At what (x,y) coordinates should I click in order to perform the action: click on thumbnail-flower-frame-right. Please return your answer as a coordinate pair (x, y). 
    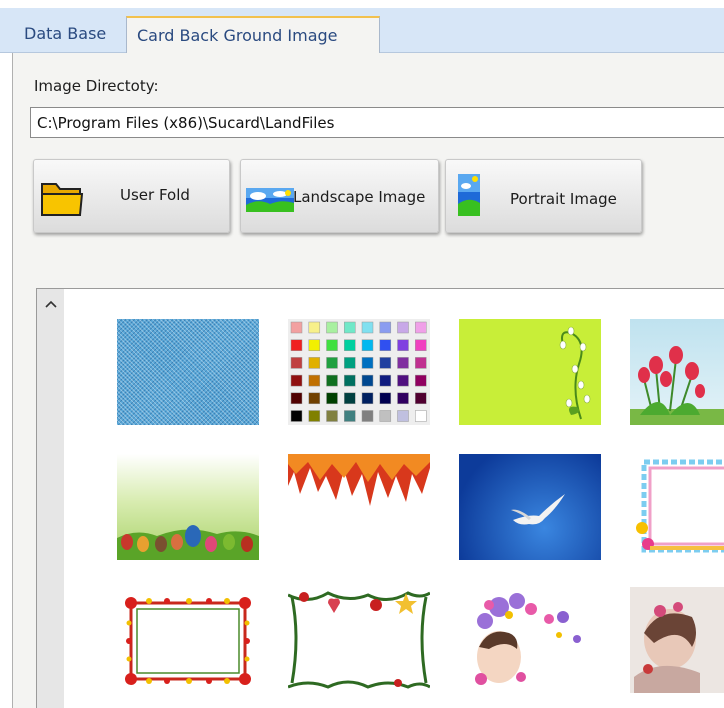
    Looking at the image, I should click on (677, 507).